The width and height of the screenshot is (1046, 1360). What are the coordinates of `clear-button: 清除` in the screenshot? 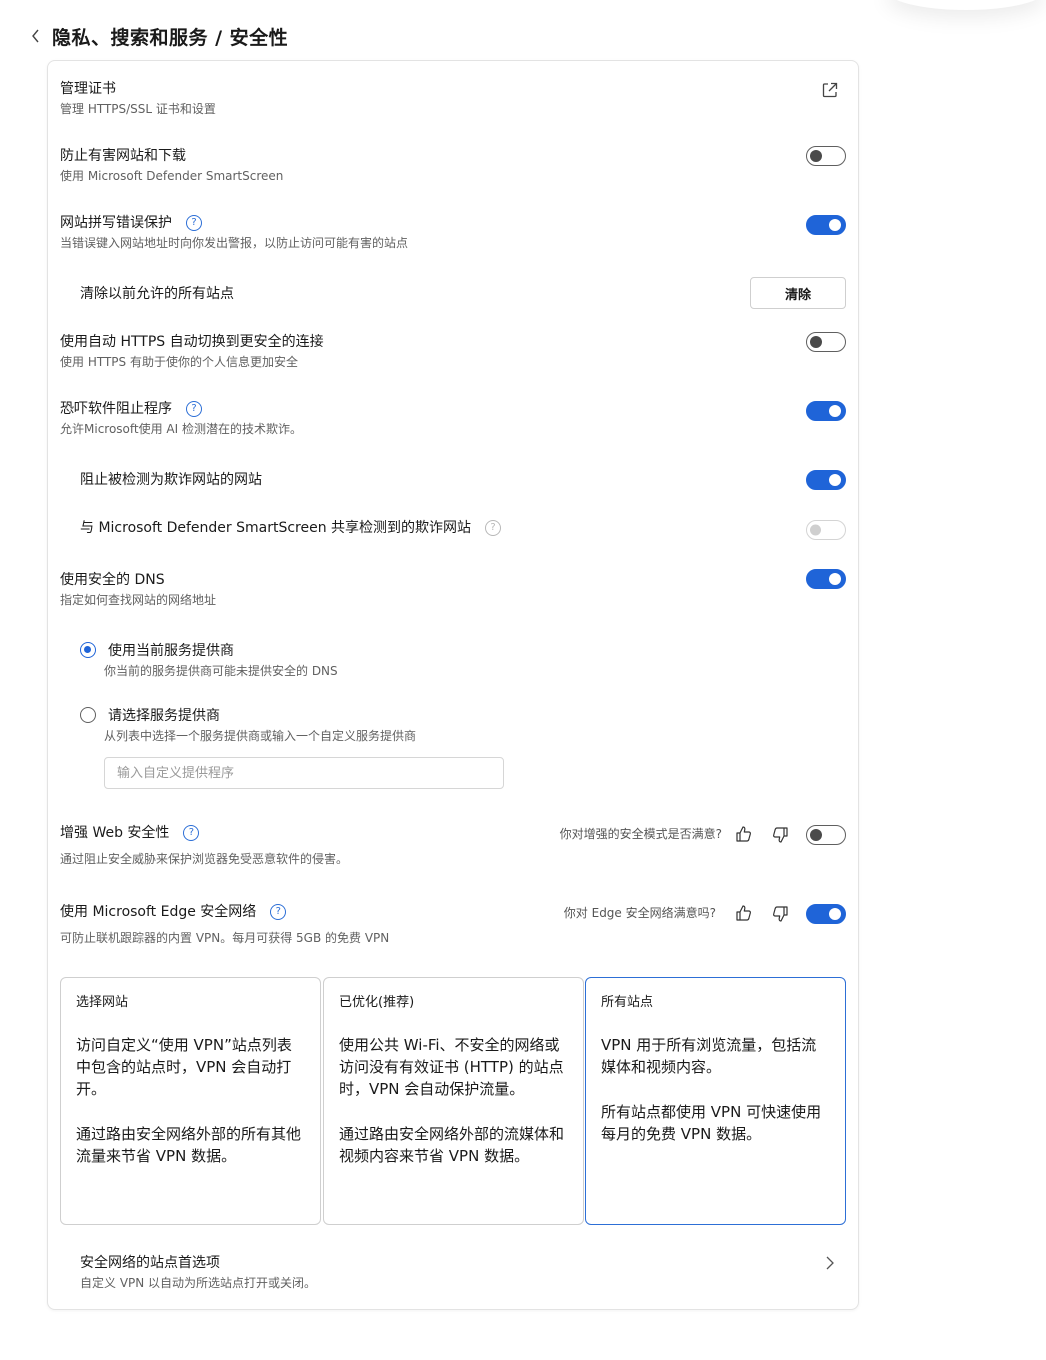 It's located at (798, 293).